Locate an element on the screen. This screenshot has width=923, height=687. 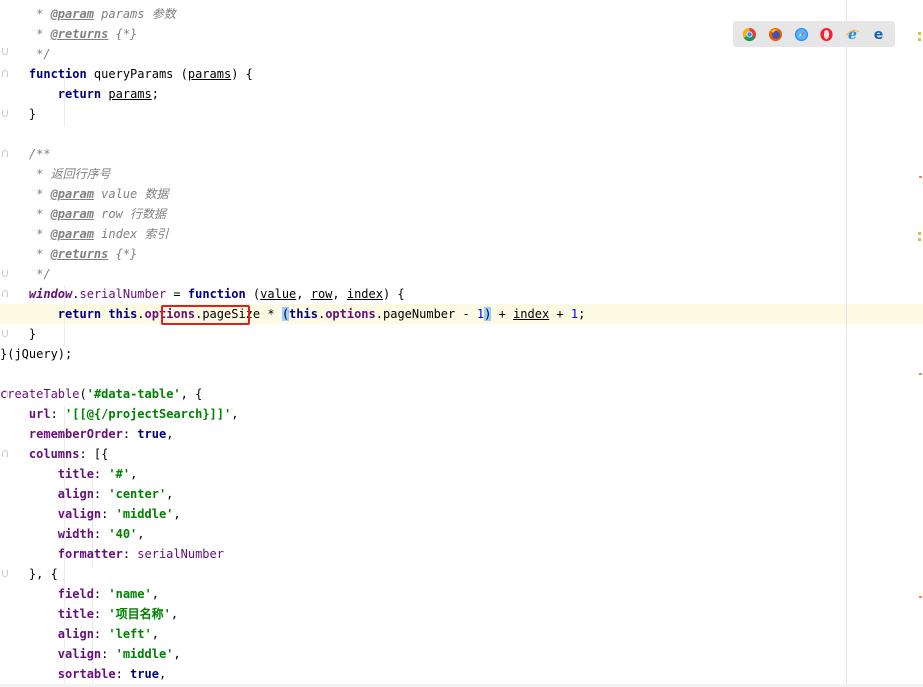
code-line: }, { is located at coordinates (423, 574).